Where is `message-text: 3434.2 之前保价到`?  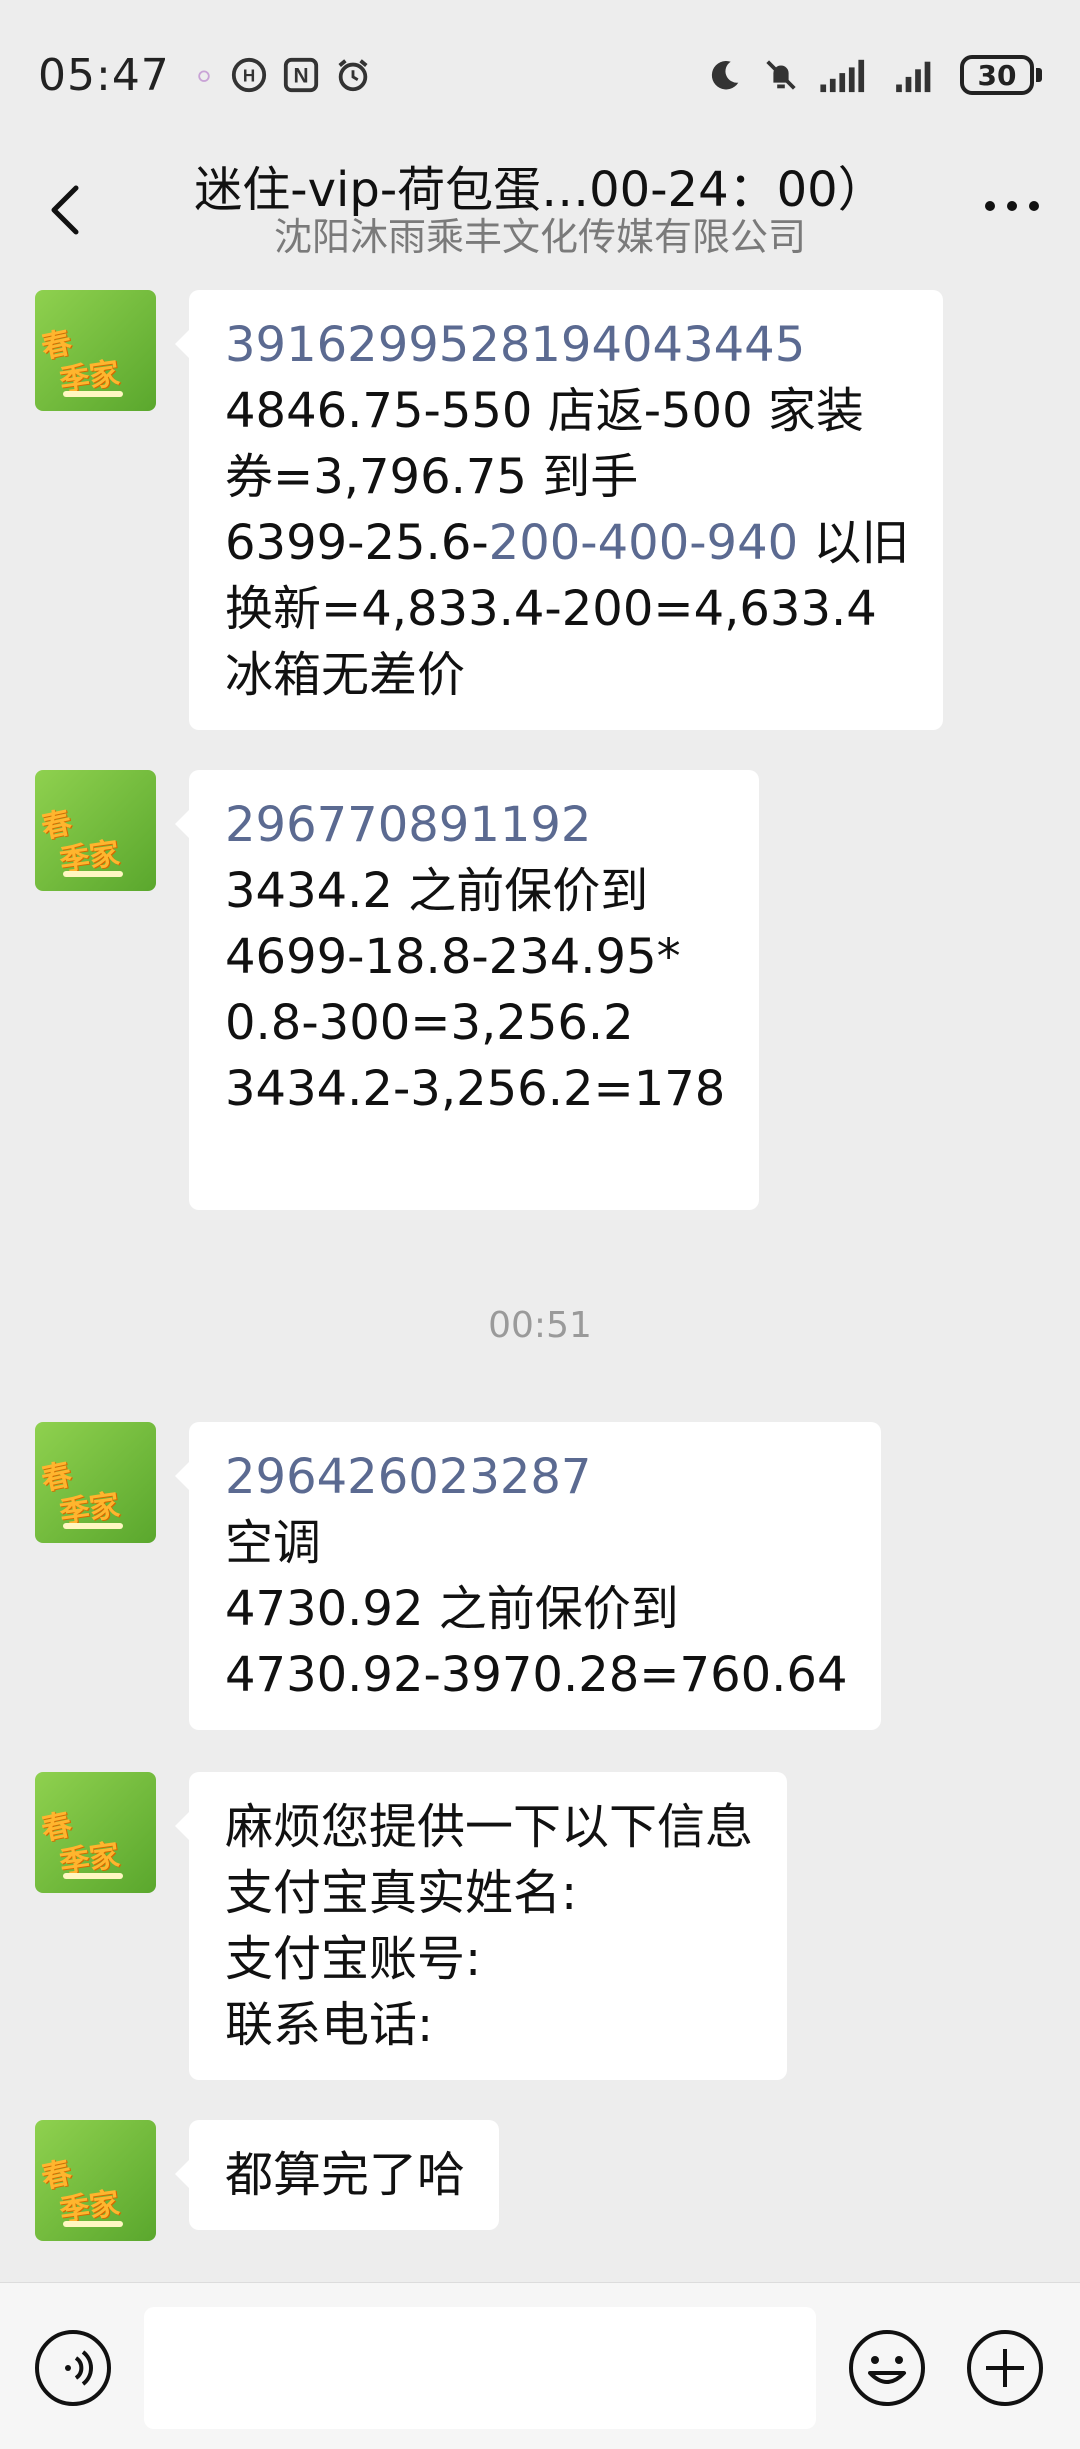 message-text: 3434.2 之前保价到 is located at coordinates (437, 891).